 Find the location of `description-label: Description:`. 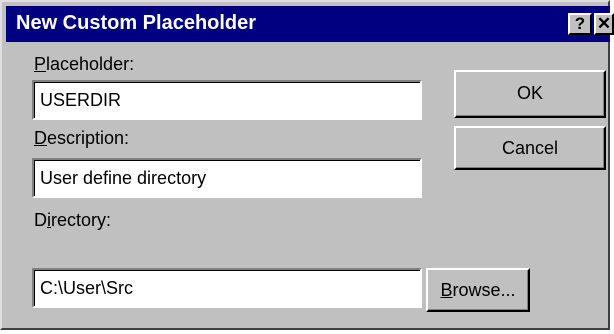

description-label: Description: is located at coordinates (81, 138).